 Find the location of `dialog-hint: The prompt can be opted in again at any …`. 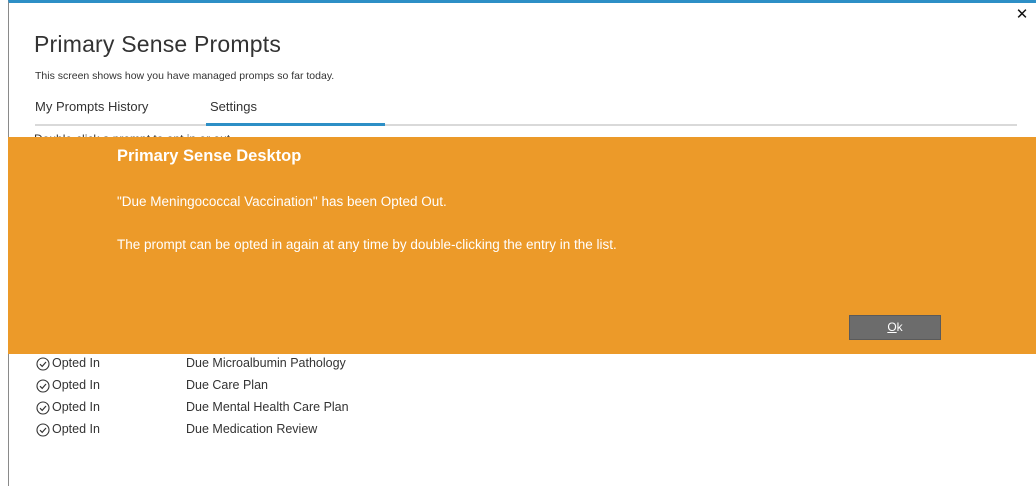

dialog-hint: The prompt can be opted in again at any … is located at coordinates (367, 244).